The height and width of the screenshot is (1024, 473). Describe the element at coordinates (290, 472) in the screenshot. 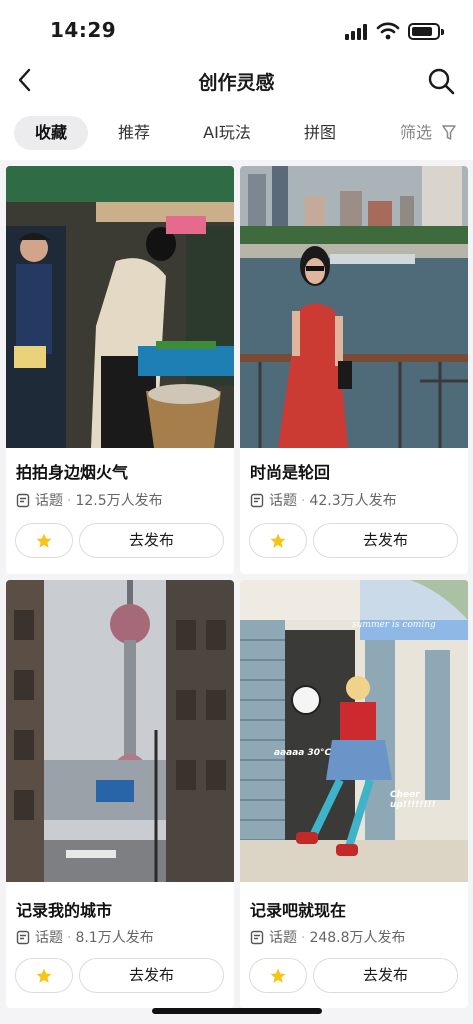

I see `card-title: 时尚是轮回` at that location.